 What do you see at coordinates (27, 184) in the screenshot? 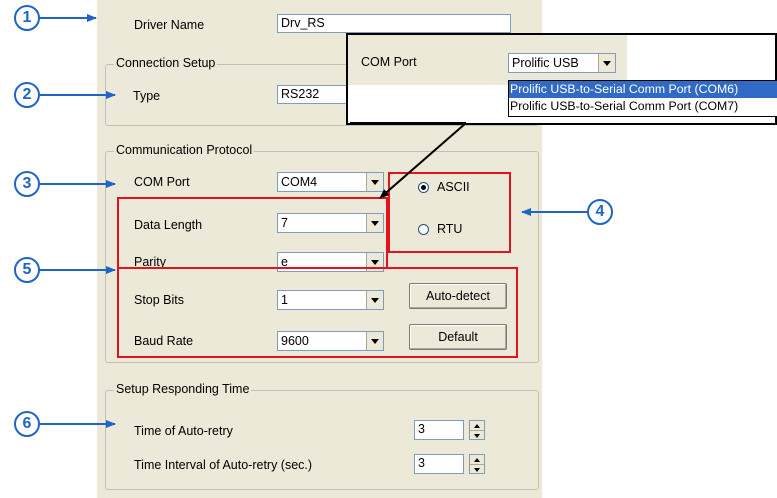
I see `callout-3: 3` at bounding box center [27, 184].